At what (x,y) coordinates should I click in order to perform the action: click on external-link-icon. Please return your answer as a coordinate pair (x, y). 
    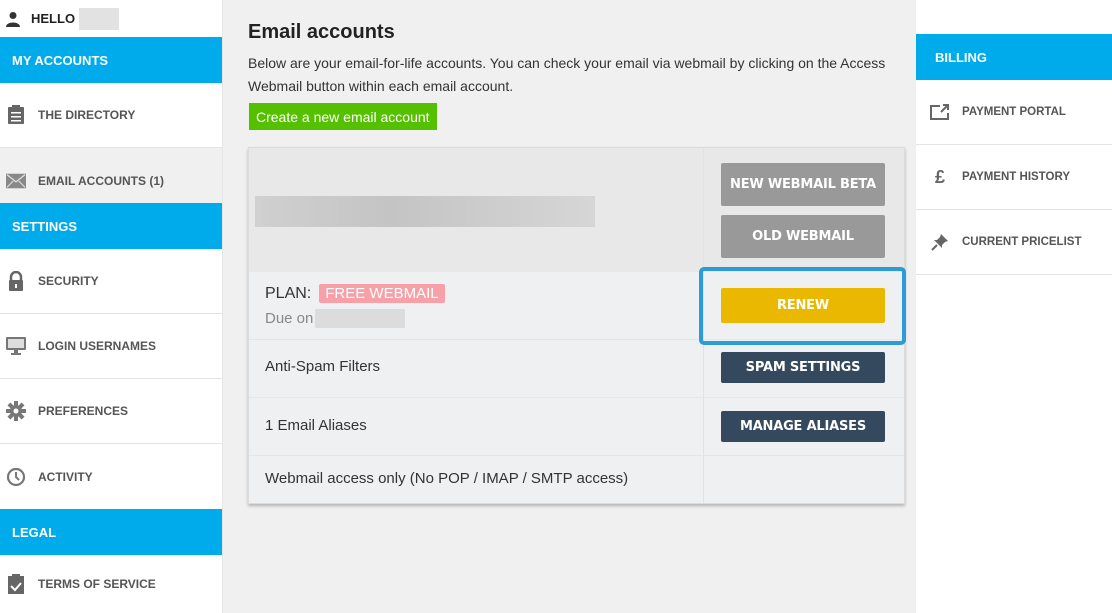
    Looking at the image, I should click on (940, 112).